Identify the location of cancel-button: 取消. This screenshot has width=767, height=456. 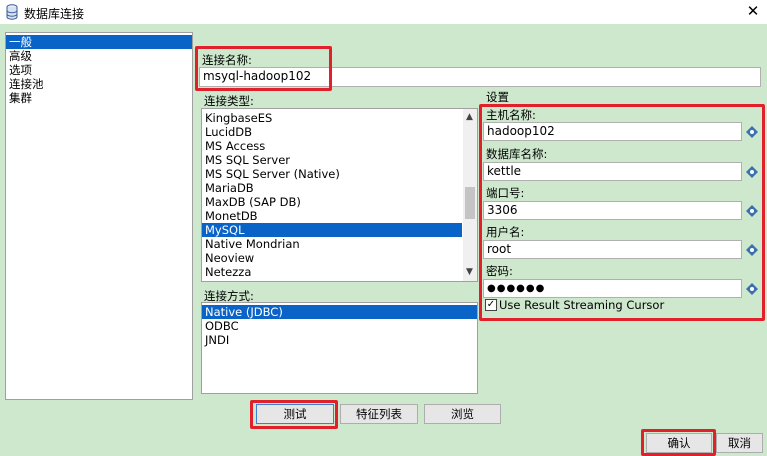
(739, 443).